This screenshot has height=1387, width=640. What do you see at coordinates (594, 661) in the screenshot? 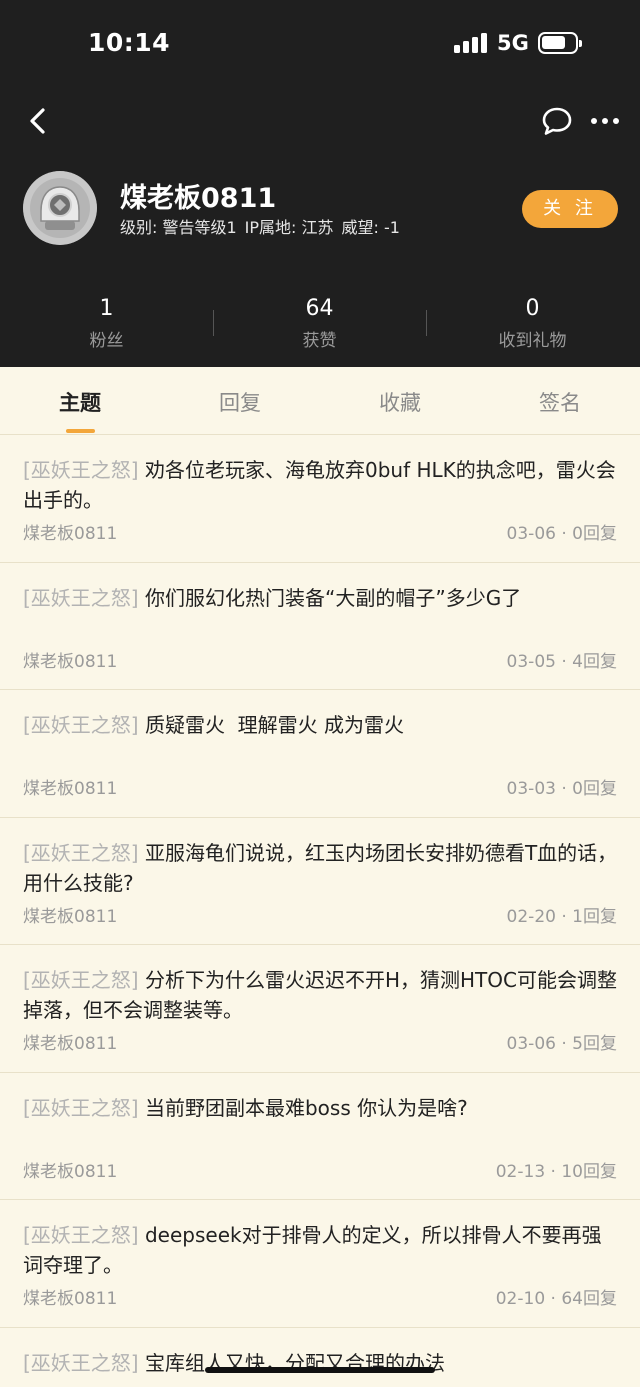
I see `post-reply-count: 4回复` at bounding box center [594, 661].